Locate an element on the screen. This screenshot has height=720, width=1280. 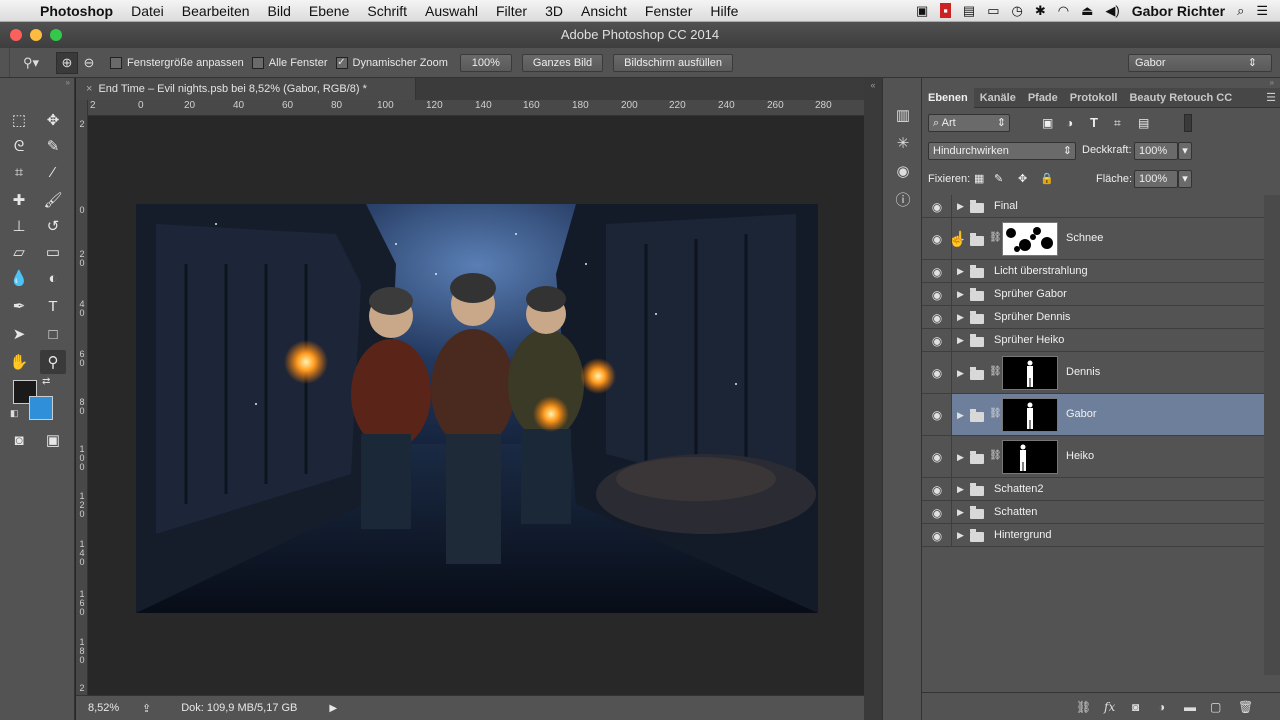
path-selection-tool-icon: ➤ is located at coordinates (19, 334).